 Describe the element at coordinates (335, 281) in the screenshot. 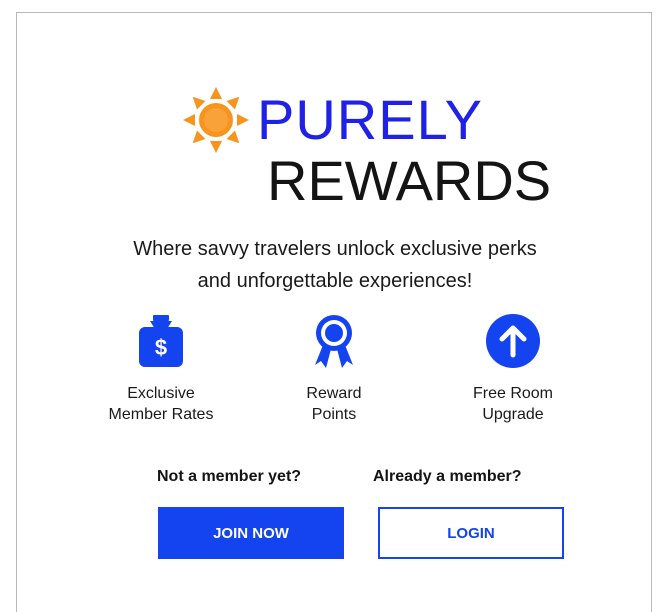

I see `tagline-line-2: and unforgettable experiences!` at that location.